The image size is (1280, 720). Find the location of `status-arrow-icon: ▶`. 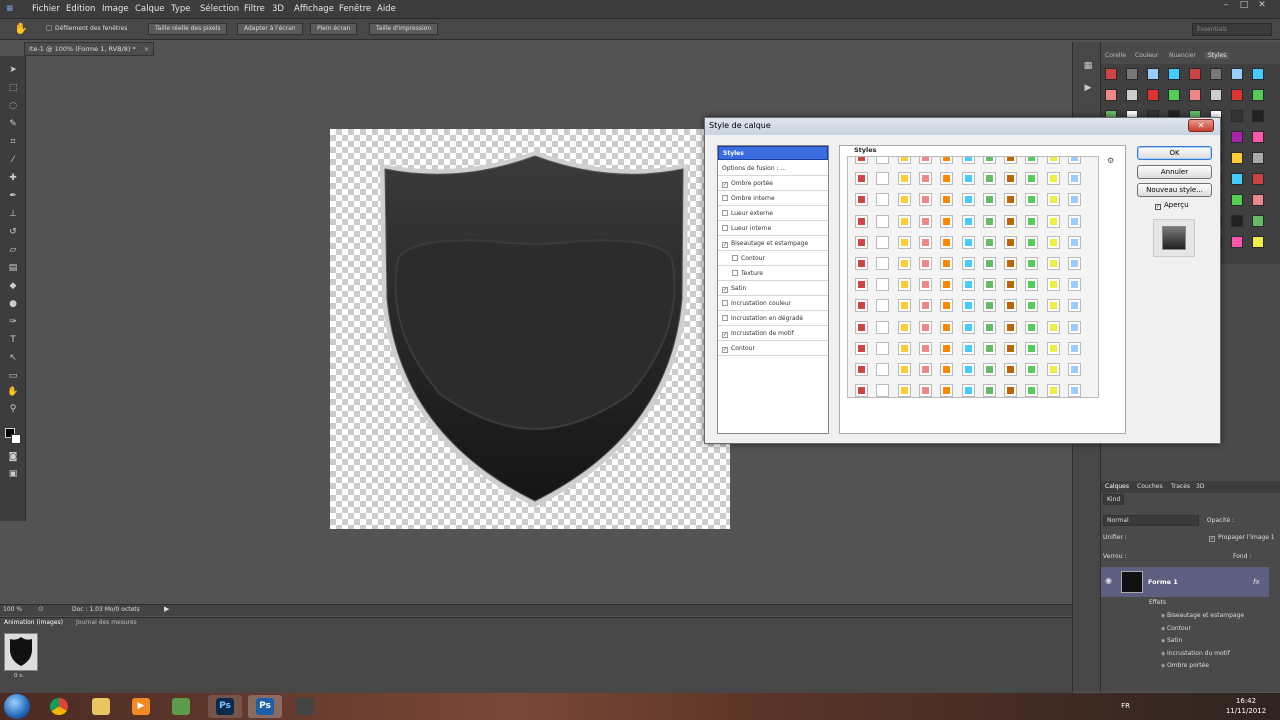

status-arrow-icon: ▶ is located at coordinates (166, 609).